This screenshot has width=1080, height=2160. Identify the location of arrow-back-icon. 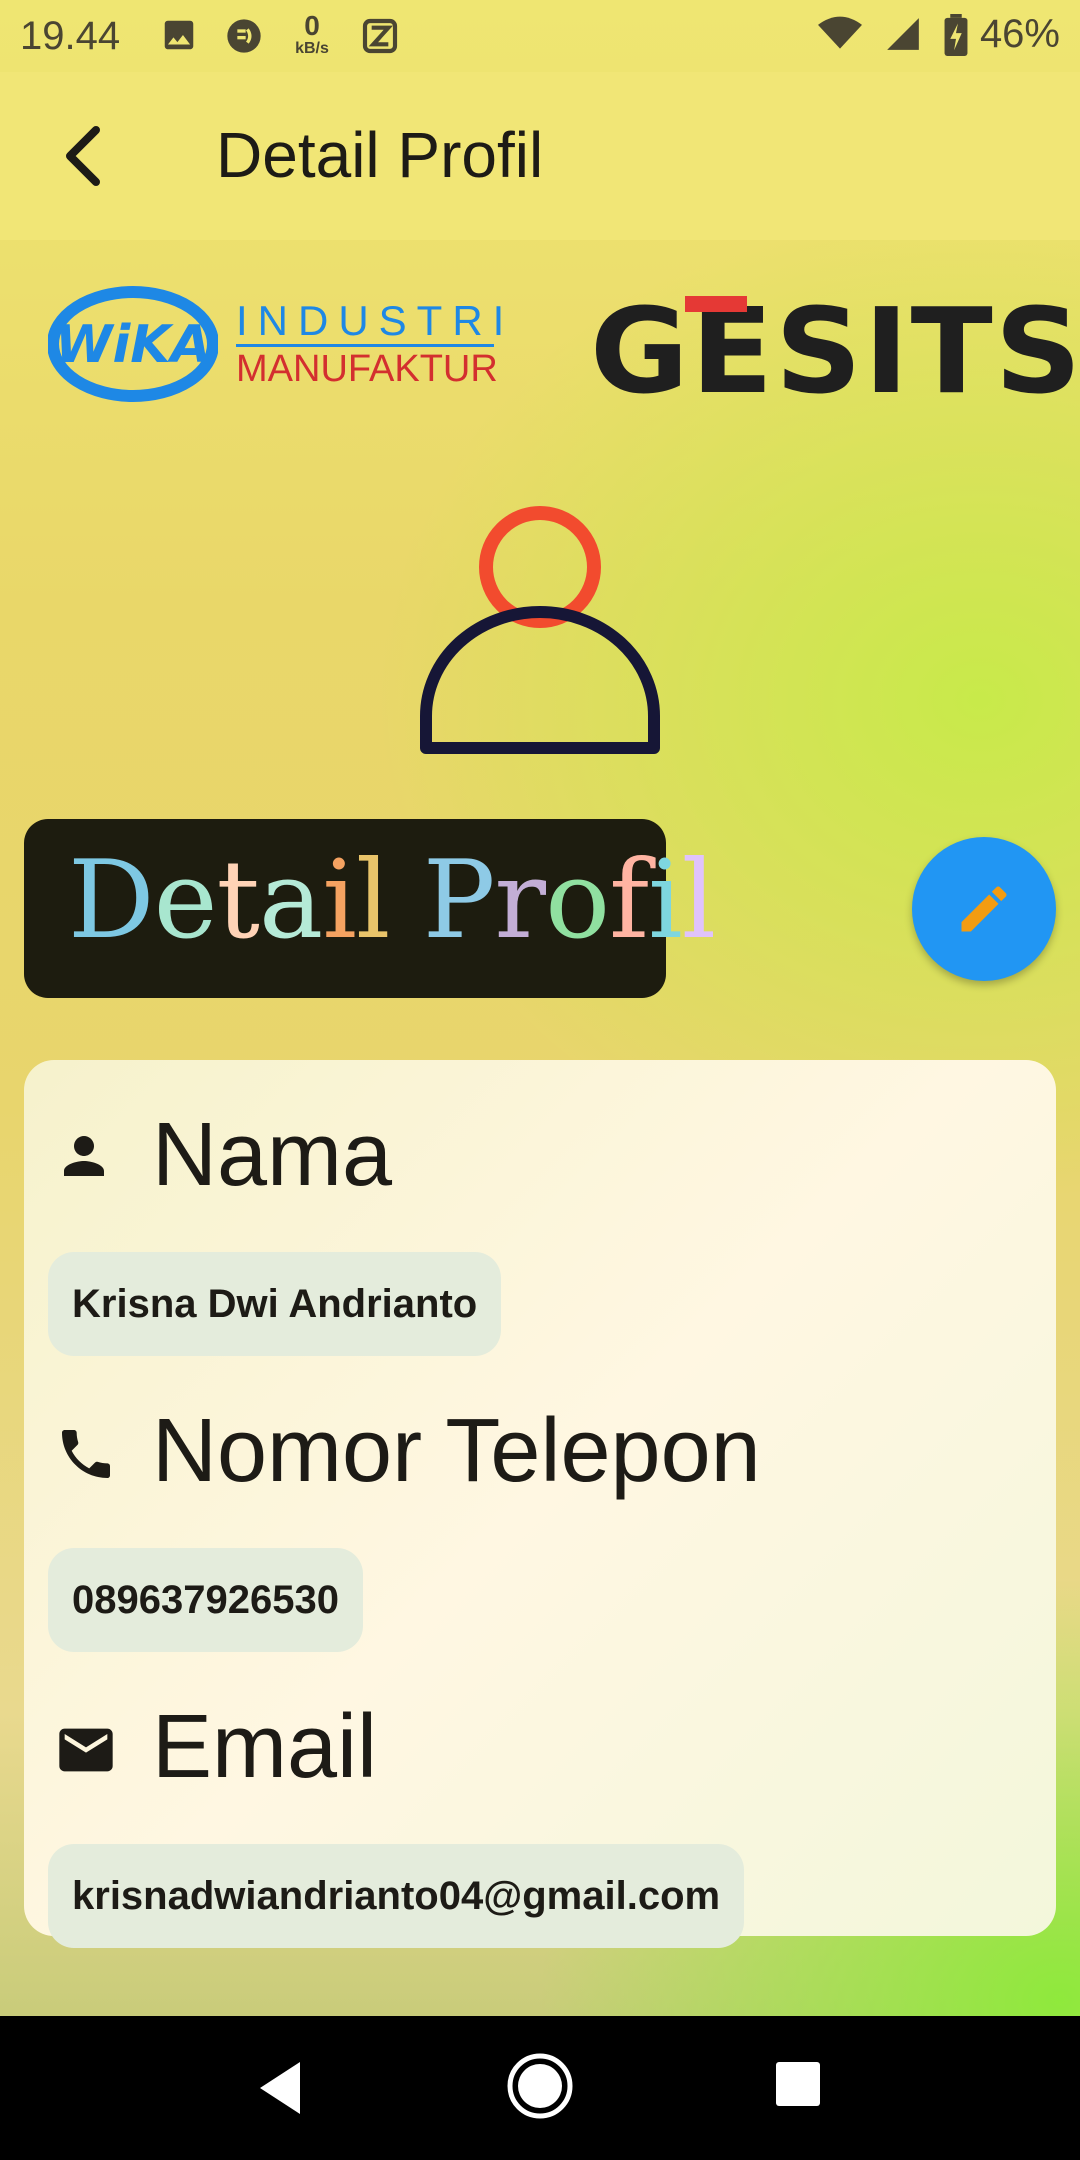
(83, 156).